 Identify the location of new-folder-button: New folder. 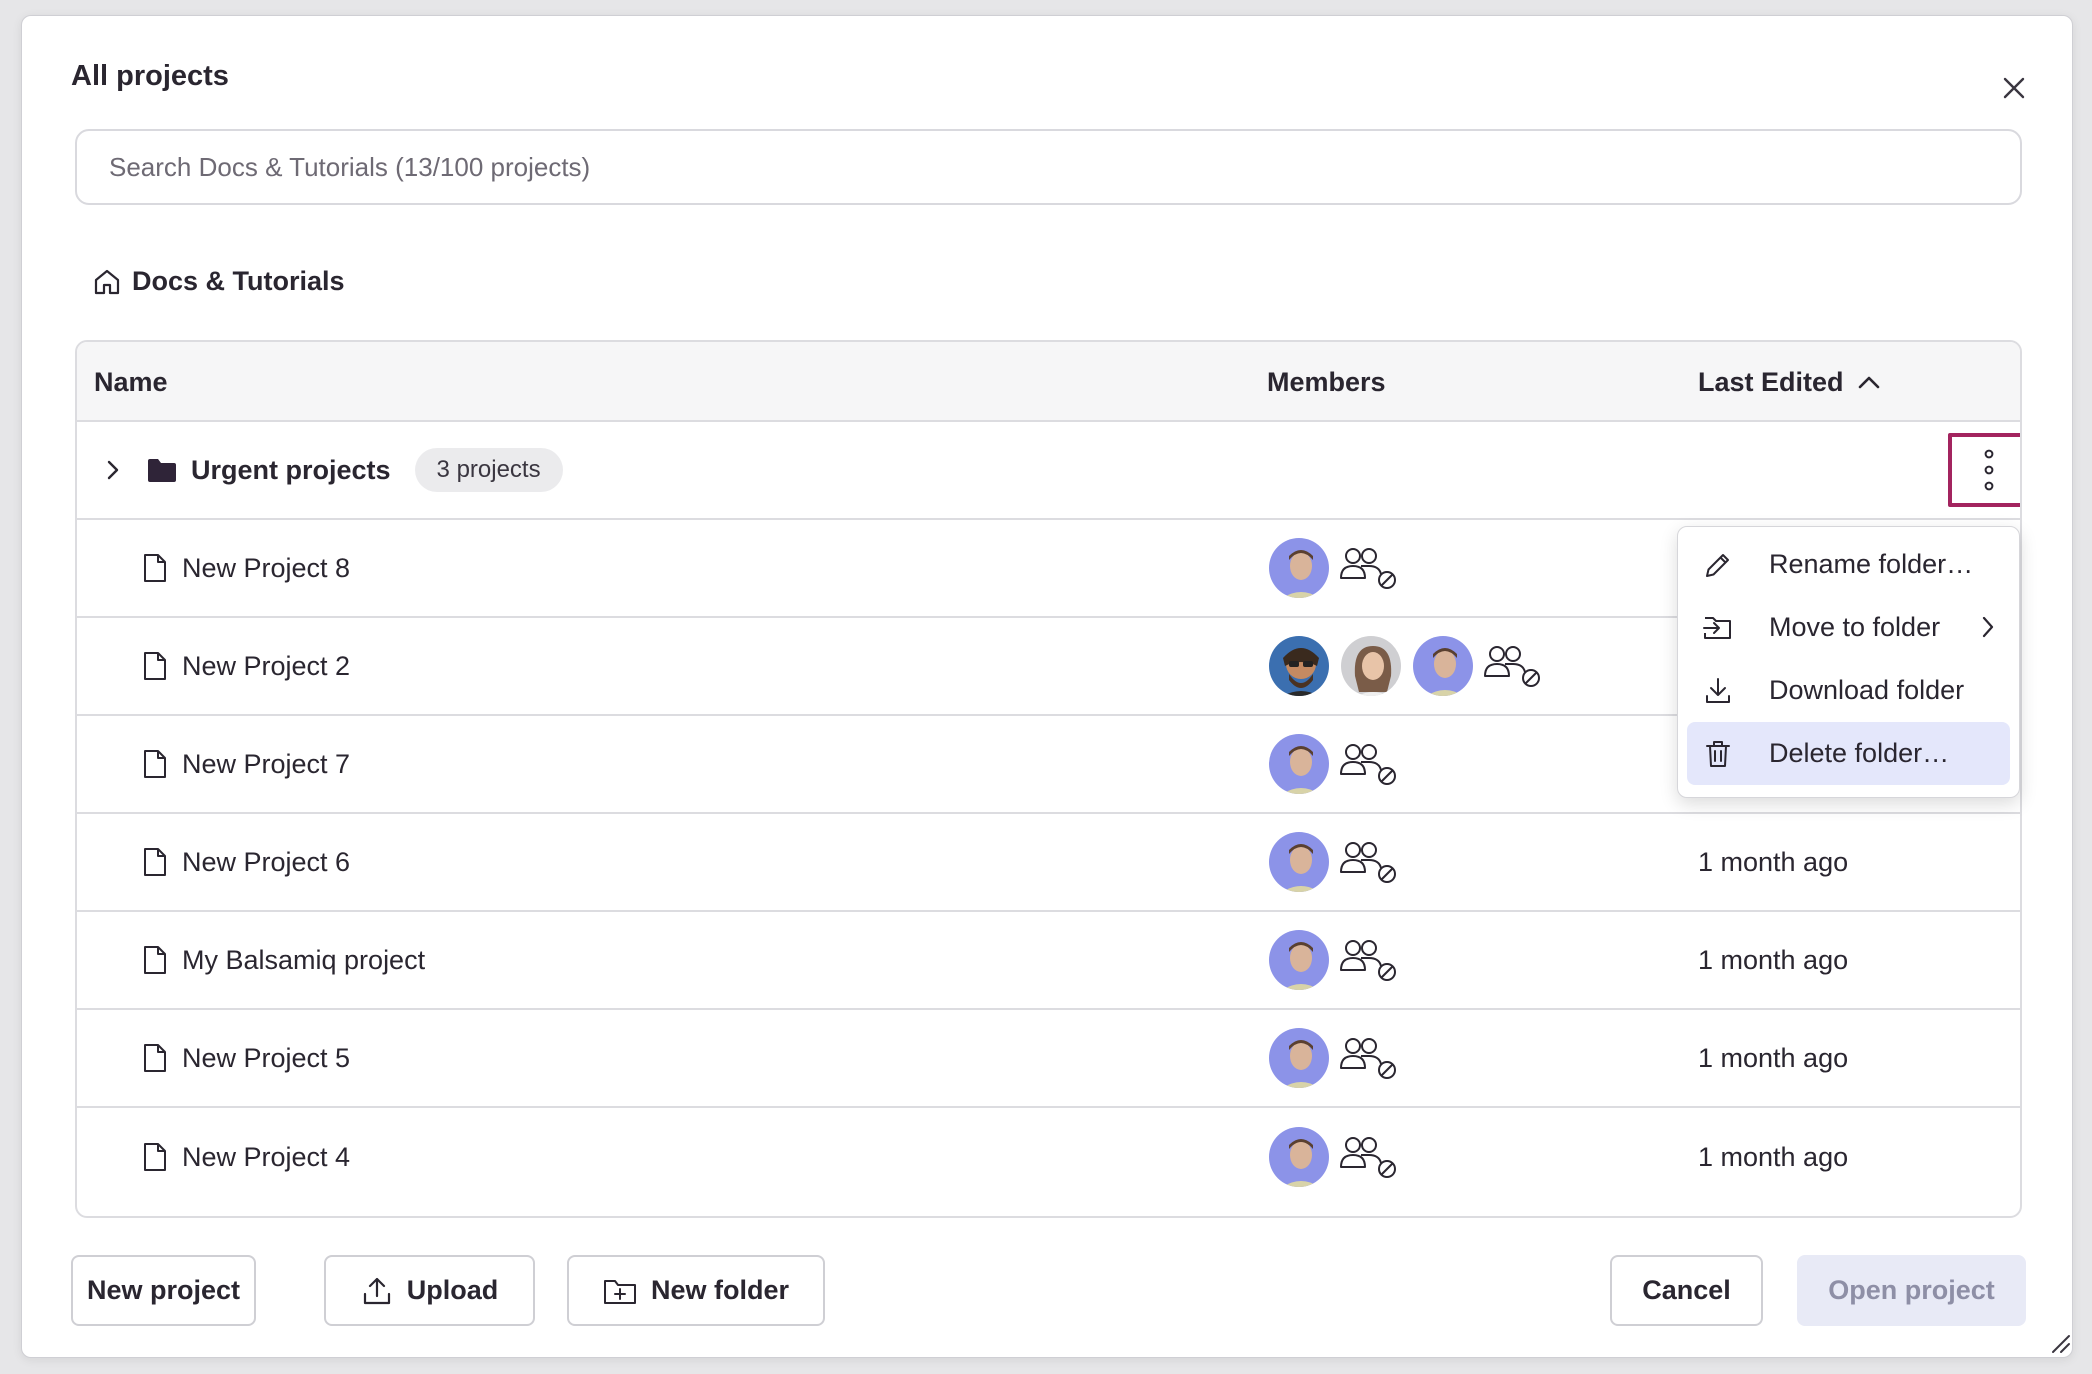
(696, 1290).